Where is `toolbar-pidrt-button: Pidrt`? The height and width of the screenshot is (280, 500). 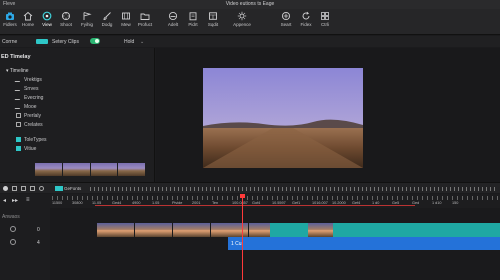
toolbar-pidrt-button: Pidrt is located at coordinates (193, 22).